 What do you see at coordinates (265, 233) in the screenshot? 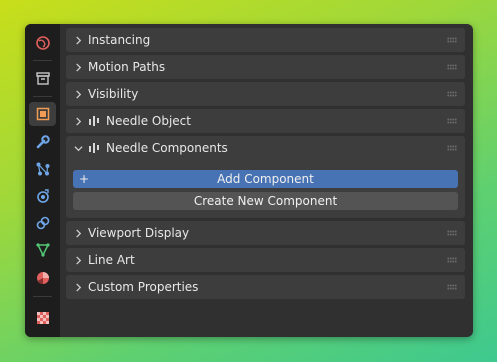
I see `panel-viewport-display: Viewport Display` at bounding box center [265, 233].